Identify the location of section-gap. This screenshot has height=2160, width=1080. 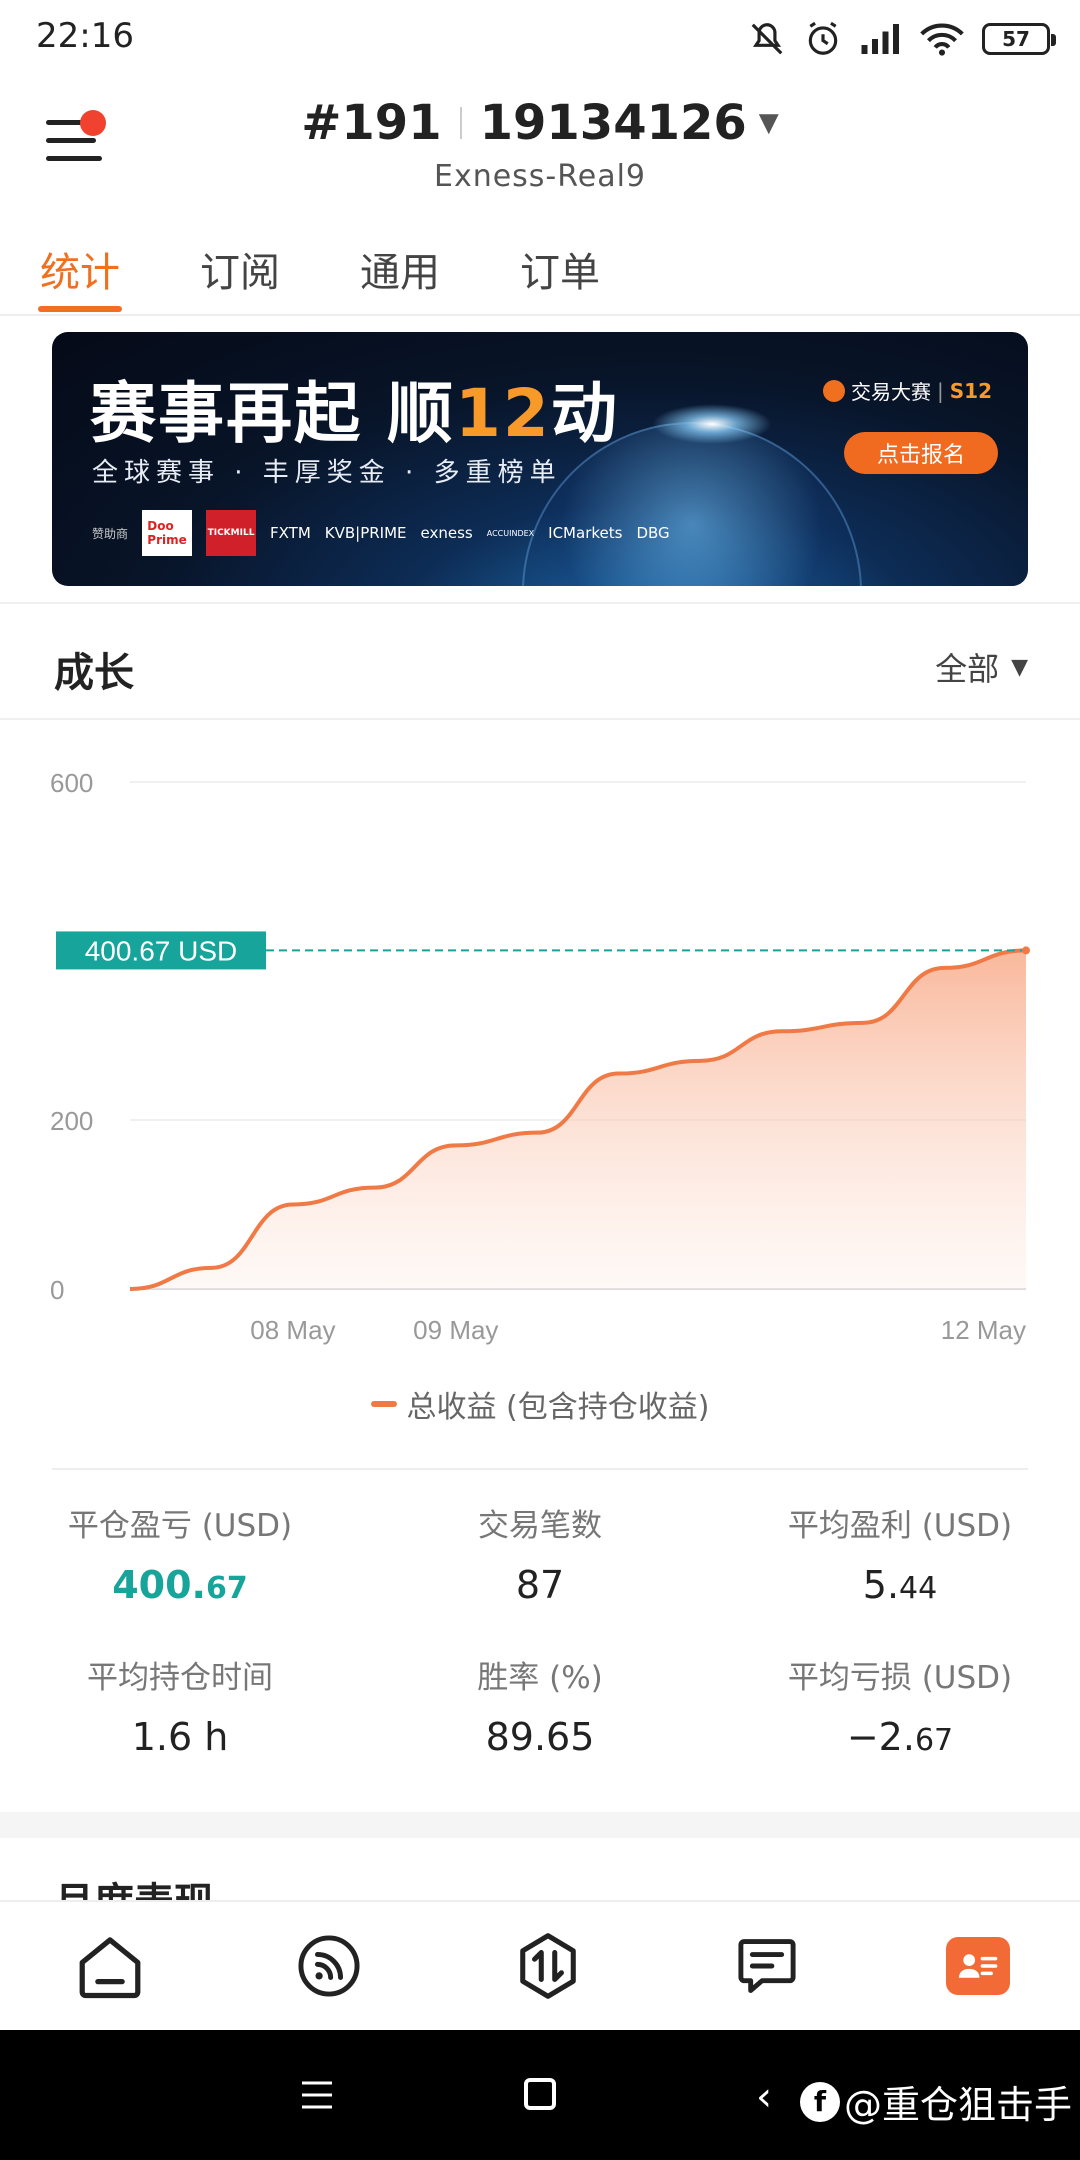
(540, 1825).